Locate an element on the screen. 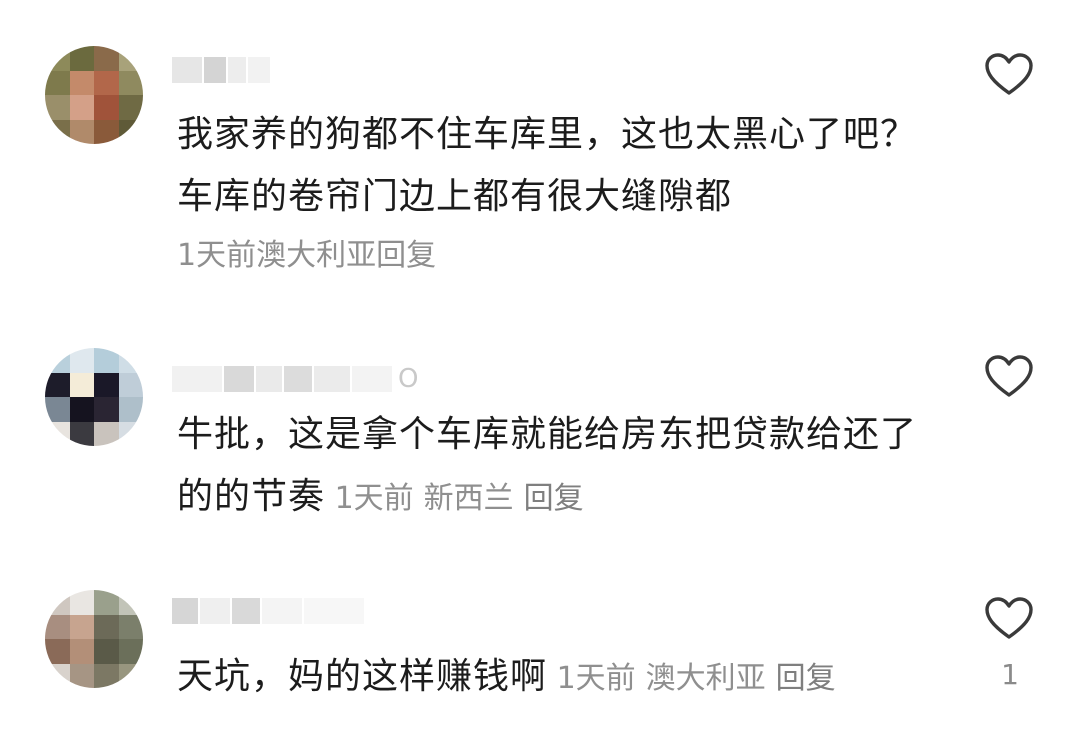  comment-meta: 1天前 新西兰 回复 is located at coordinates (454, 498).